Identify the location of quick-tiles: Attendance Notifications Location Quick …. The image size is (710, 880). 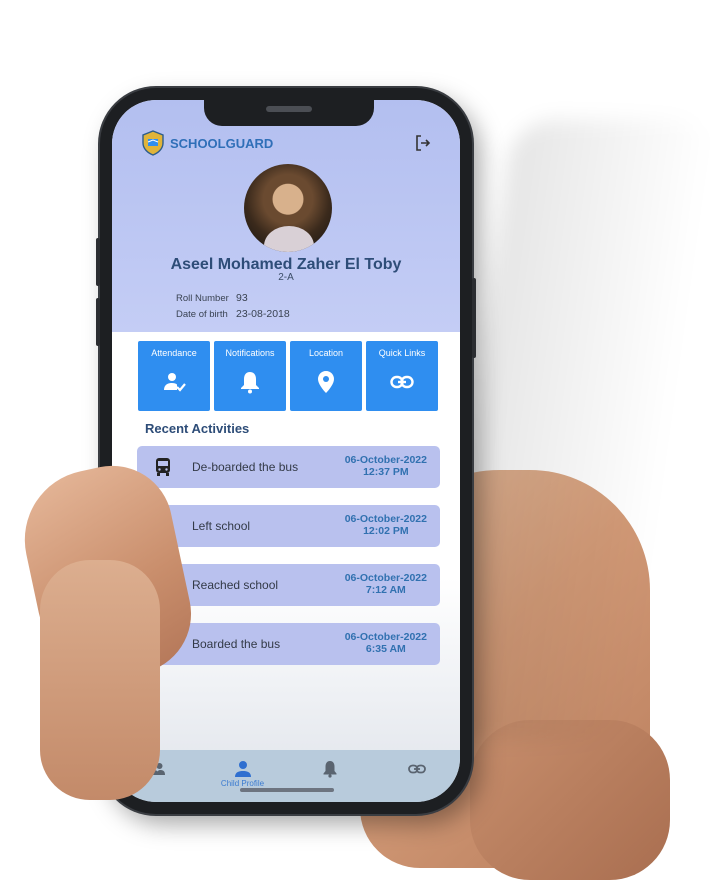
(288, 376).